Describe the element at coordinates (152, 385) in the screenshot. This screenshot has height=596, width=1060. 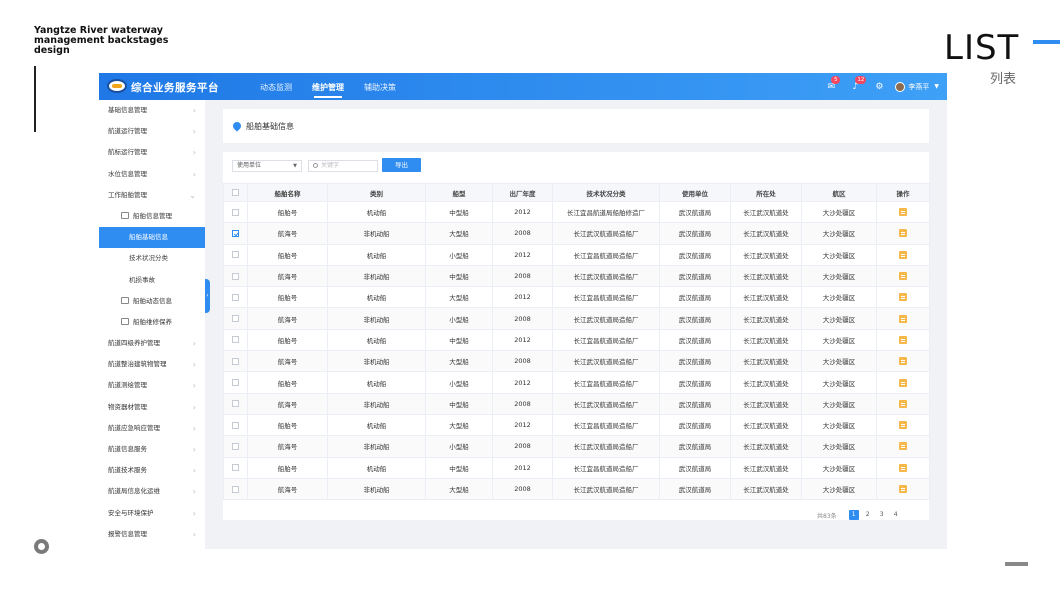
I see `sidebar-item: 航道测绘管理 ›` at that location.